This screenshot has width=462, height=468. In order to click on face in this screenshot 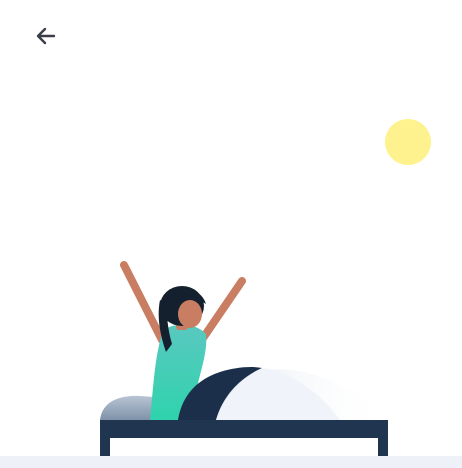, I will do `click(190, 314)`.